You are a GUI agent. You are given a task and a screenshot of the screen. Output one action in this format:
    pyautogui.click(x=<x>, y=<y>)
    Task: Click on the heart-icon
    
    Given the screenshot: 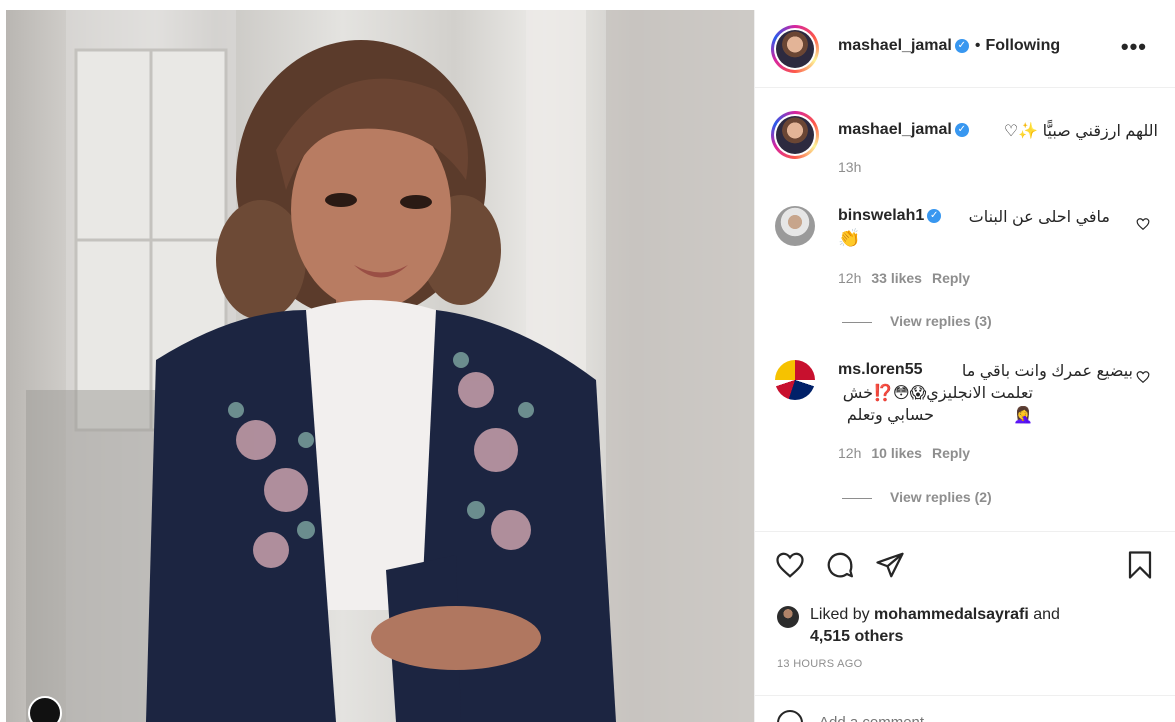 What is the action you would take?
    pyautogui.click(x=790, y=565)
    